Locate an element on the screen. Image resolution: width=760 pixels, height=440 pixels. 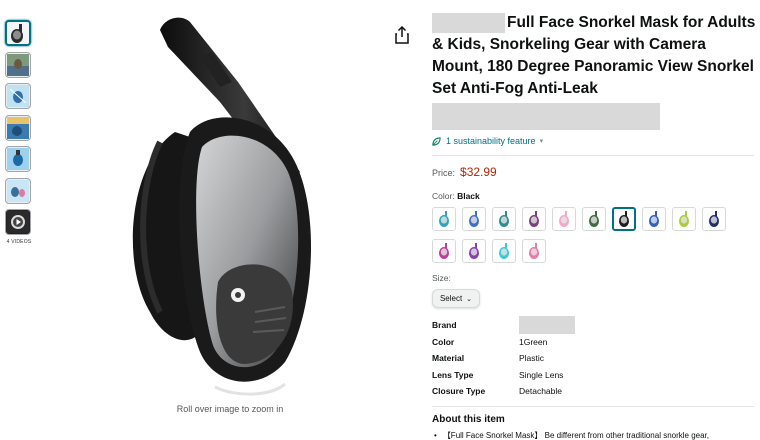
swatch-aqua is located at coordinates (444, 219).